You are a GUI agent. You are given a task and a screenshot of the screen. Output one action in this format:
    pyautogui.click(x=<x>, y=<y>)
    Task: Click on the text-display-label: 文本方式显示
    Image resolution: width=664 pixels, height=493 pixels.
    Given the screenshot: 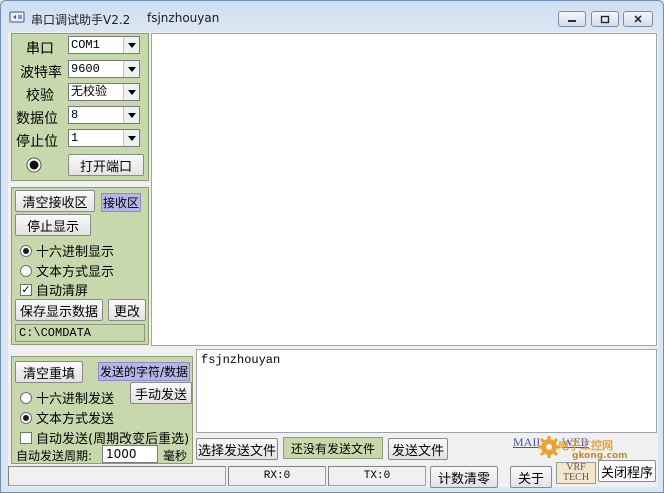 What is the action you would take?
    pyautogui.click(x=75, y=272)
    